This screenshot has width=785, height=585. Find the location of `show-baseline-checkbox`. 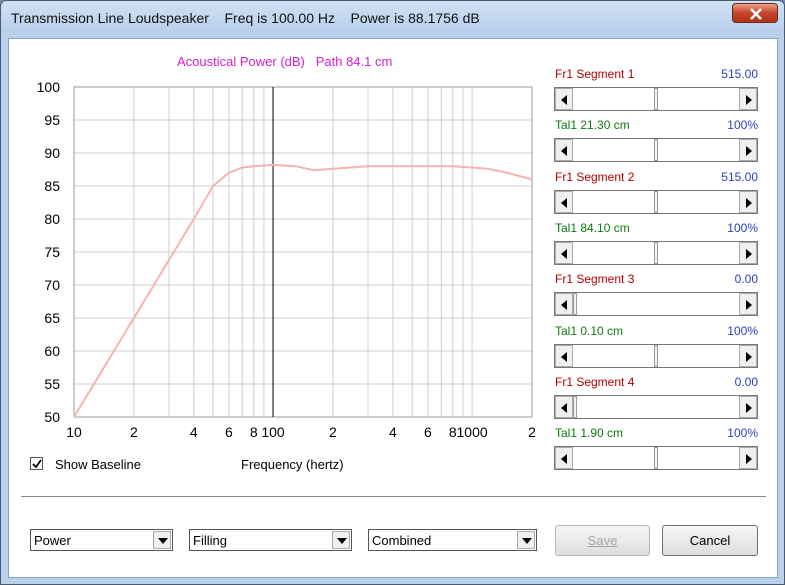

show-baseline-checkbox is located at coordinates (36, 463).